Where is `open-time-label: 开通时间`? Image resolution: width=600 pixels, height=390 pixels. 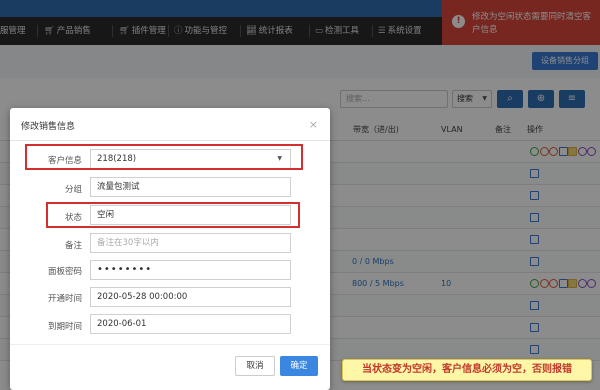
open-time-label: 开通时间 is located at coordinates (64, 299).